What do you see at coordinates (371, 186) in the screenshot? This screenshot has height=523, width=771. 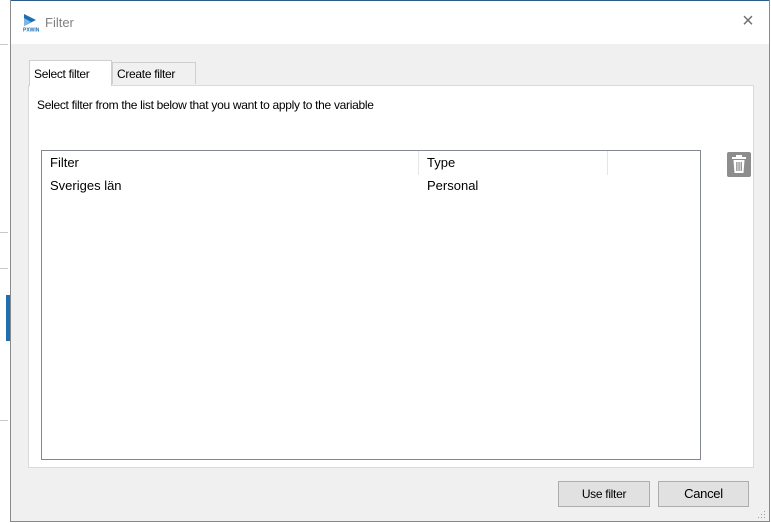 I see `list-item: Sveriges län Personal` at bounding box center [371, 186].